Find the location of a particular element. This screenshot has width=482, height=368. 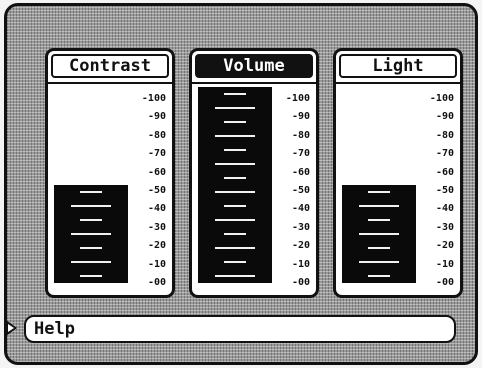

contrast-tick-10: -10 is located at coordinates (156, 264).